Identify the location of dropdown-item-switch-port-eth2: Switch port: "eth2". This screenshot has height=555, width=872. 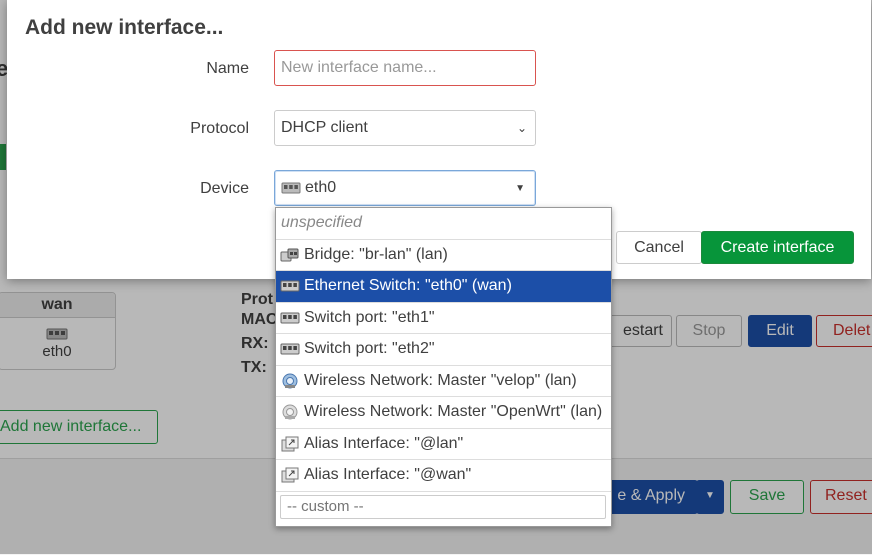
(443, 350).